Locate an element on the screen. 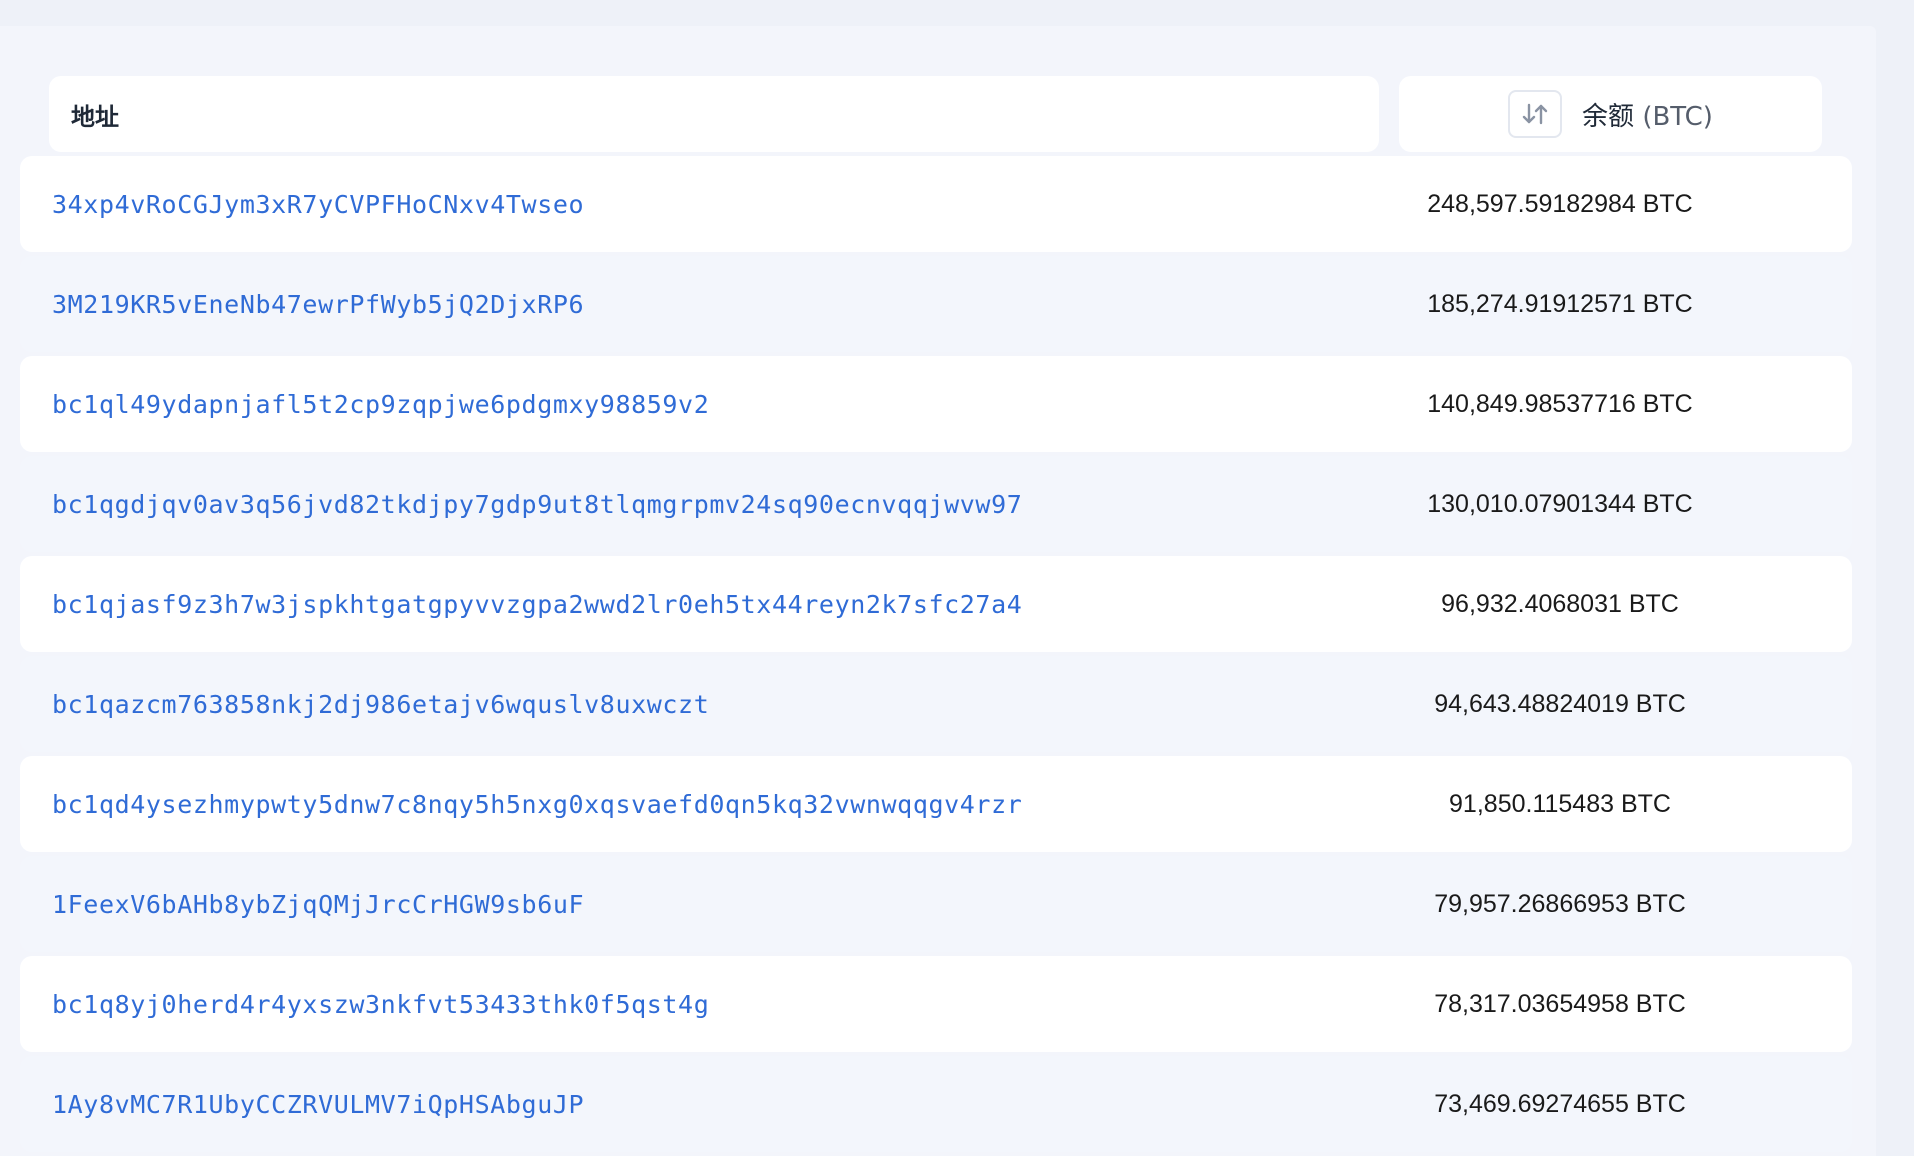 The image size is (1914, 1156). address-header-label: 地址 is located at coordinates (95, 116).